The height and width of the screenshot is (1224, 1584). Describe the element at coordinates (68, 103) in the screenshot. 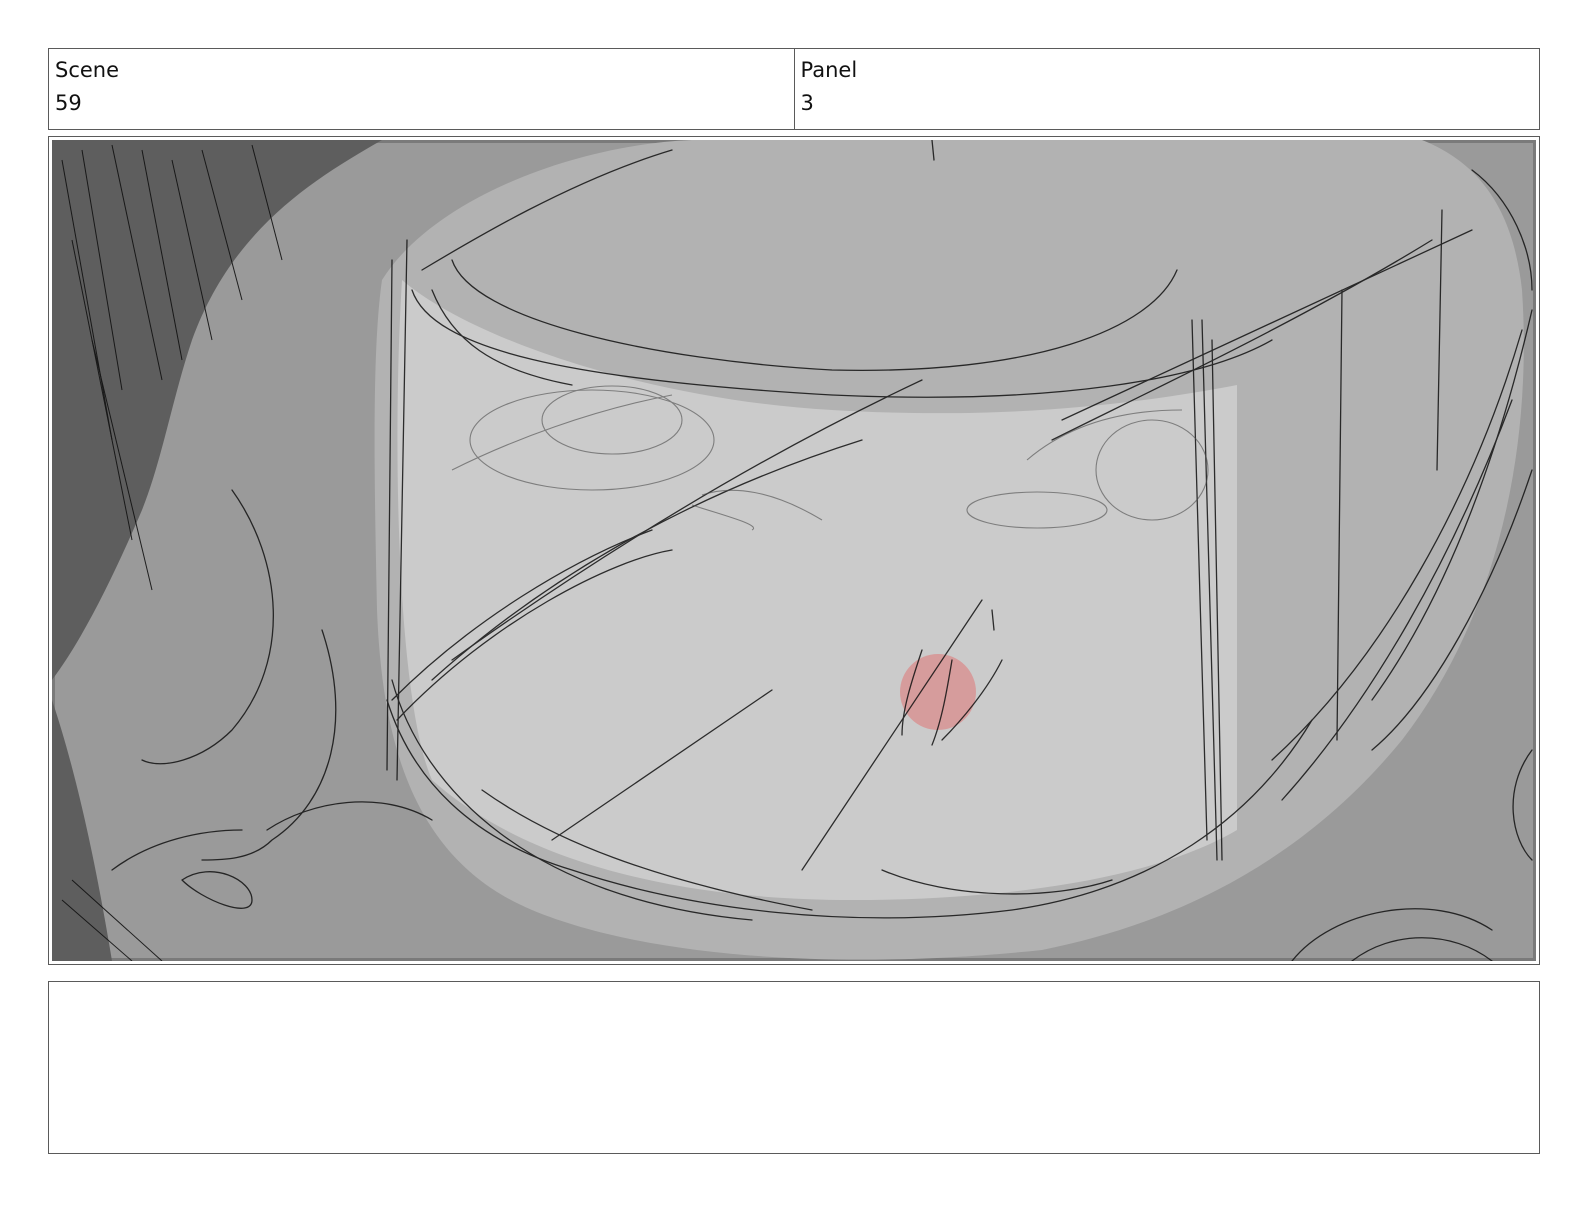

I see `scene-number: 59` at that location.